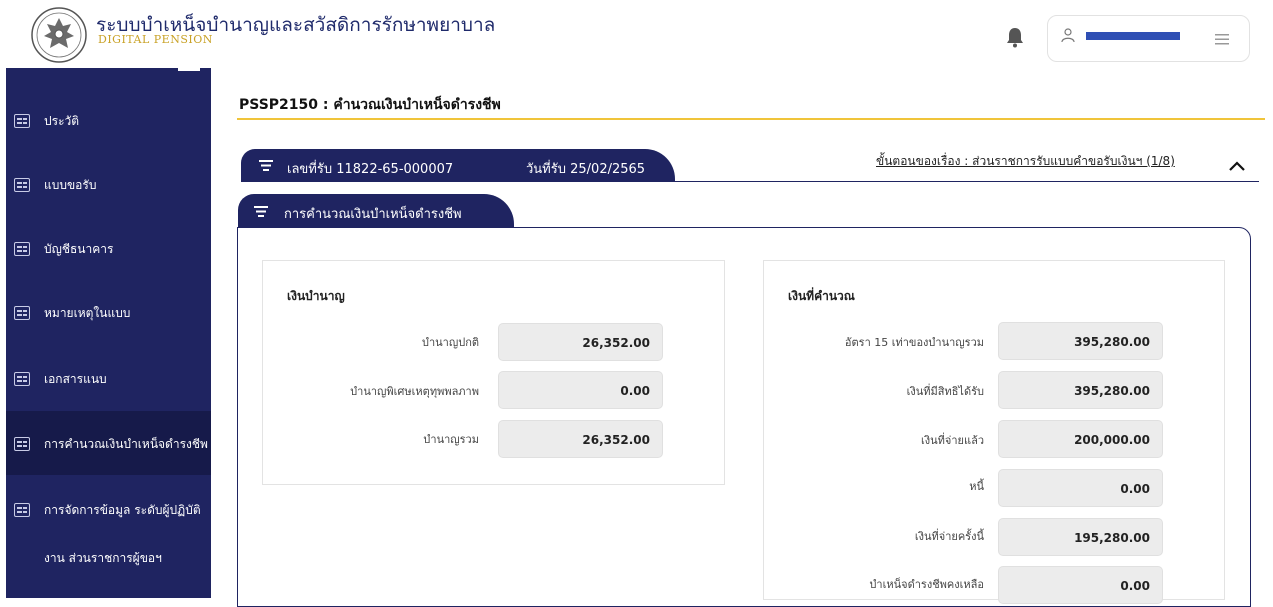 The width and height of the screenshot is (1273, 607). I want to click on sidebar-item-label: การจัดการข้อมูล ระดับผู้ปฏิบัติ, so click(122, 510).